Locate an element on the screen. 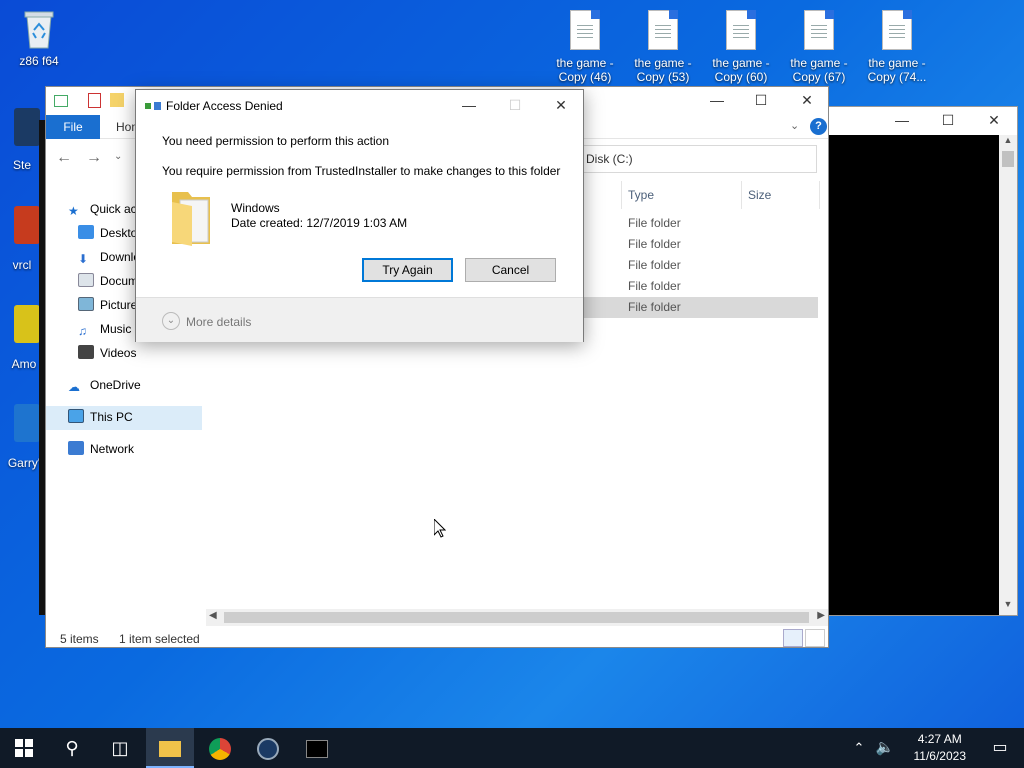 The image size is (1024, 768). film-icon is located at coordinates (86, 352).